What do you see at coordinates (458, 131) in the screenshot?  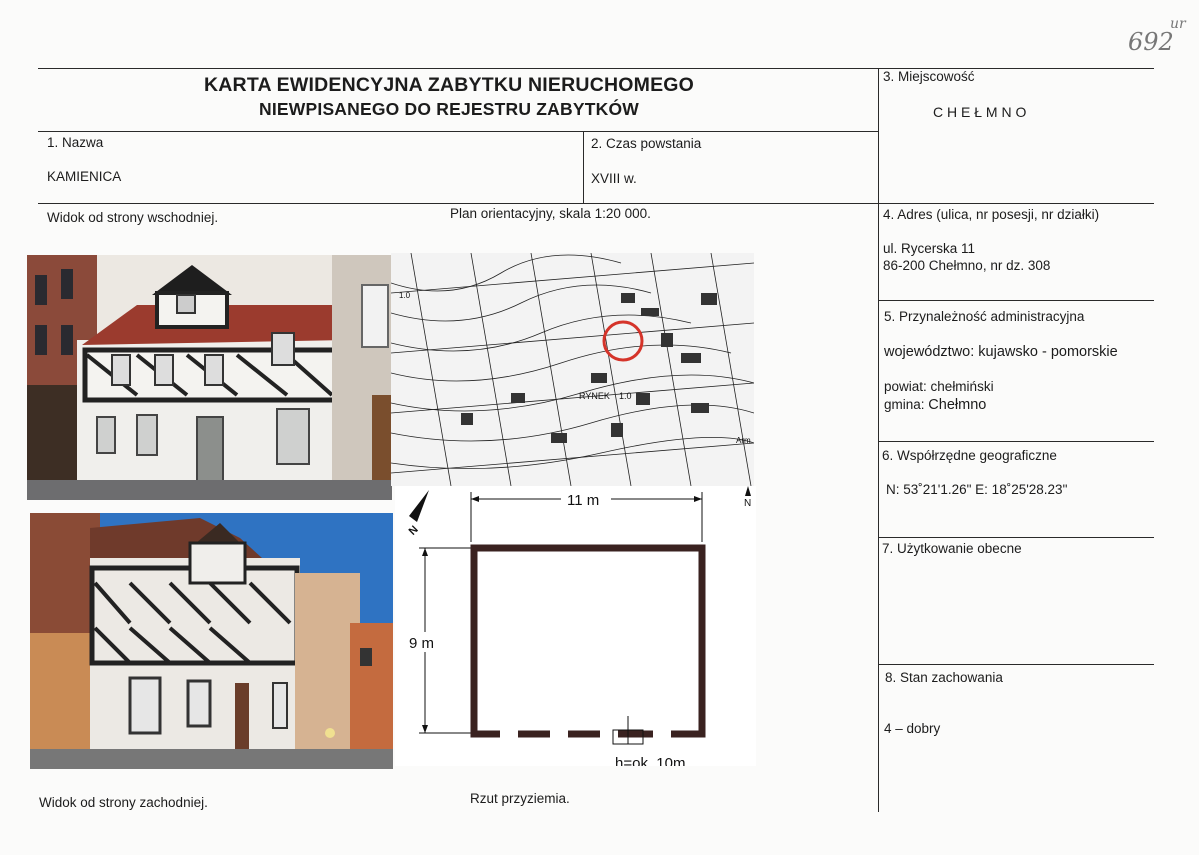 I see `header-divider` at bounding box center [458, 131].